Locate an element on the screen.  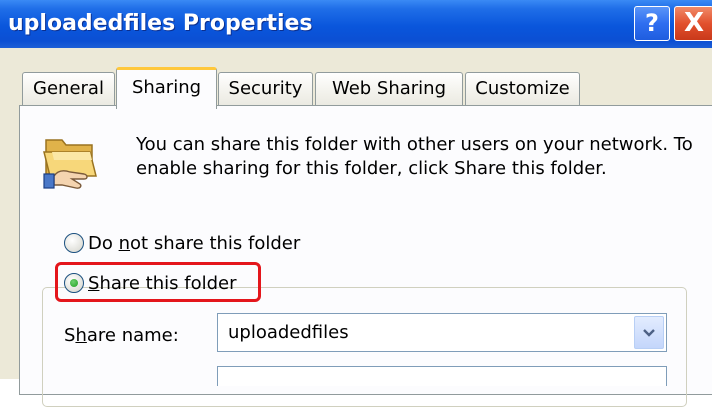
chevron-down-icon is located at coordinates (649, 332).